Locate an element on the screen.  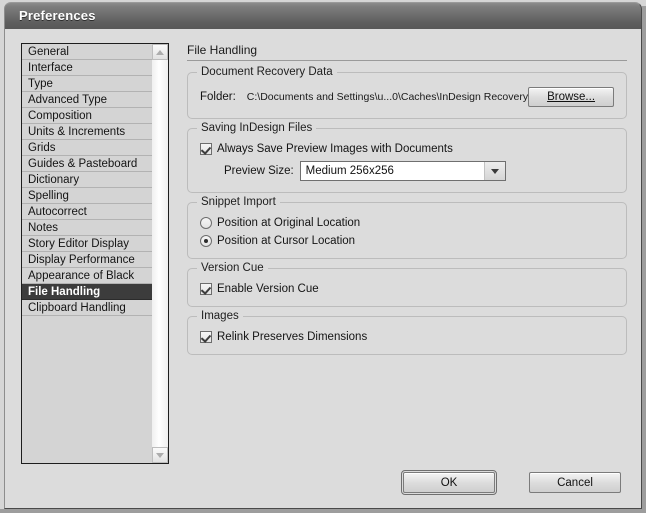
sidebar-item-clipboard-handling: Clipboard Handling is located at coordinates (87, 308).